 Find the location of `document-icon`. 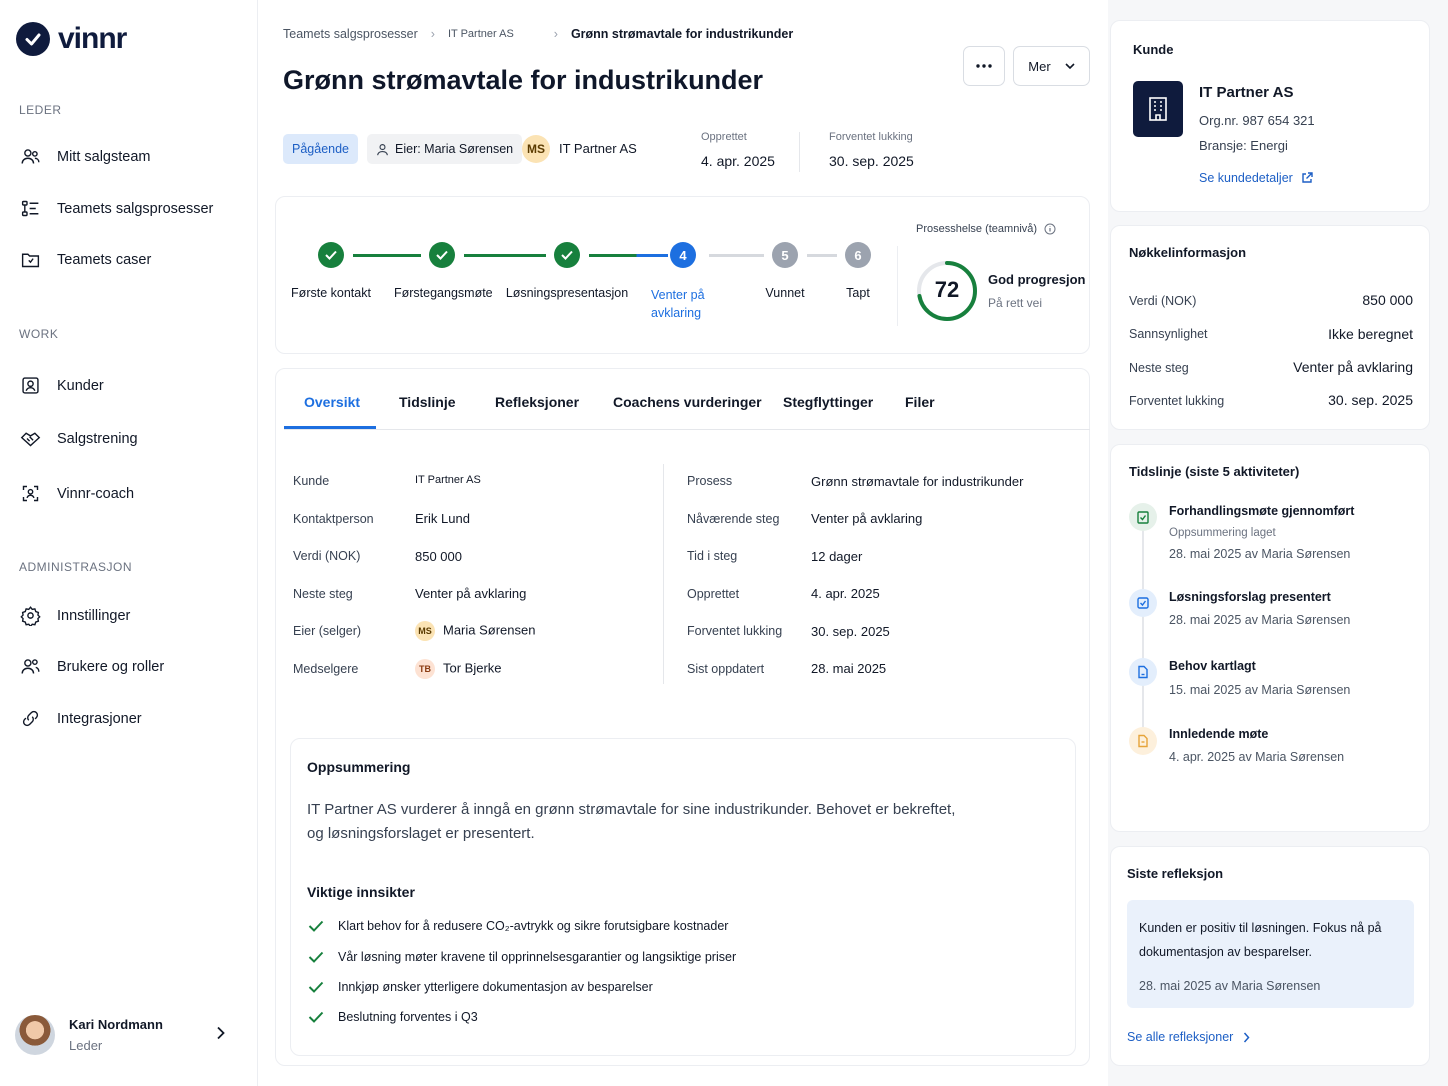

document-icon is located at coordinates (1143, 672).